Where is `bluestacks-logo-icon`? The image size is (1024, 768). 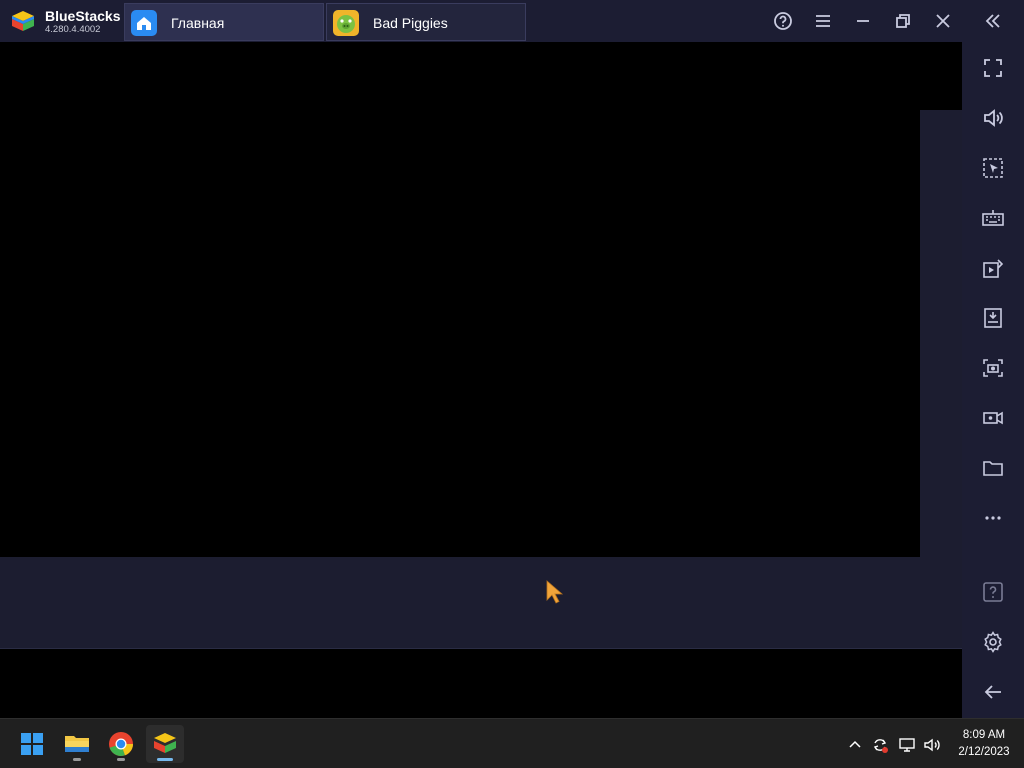 bluestacks-logo-icon is located at coordinates (23, 21).